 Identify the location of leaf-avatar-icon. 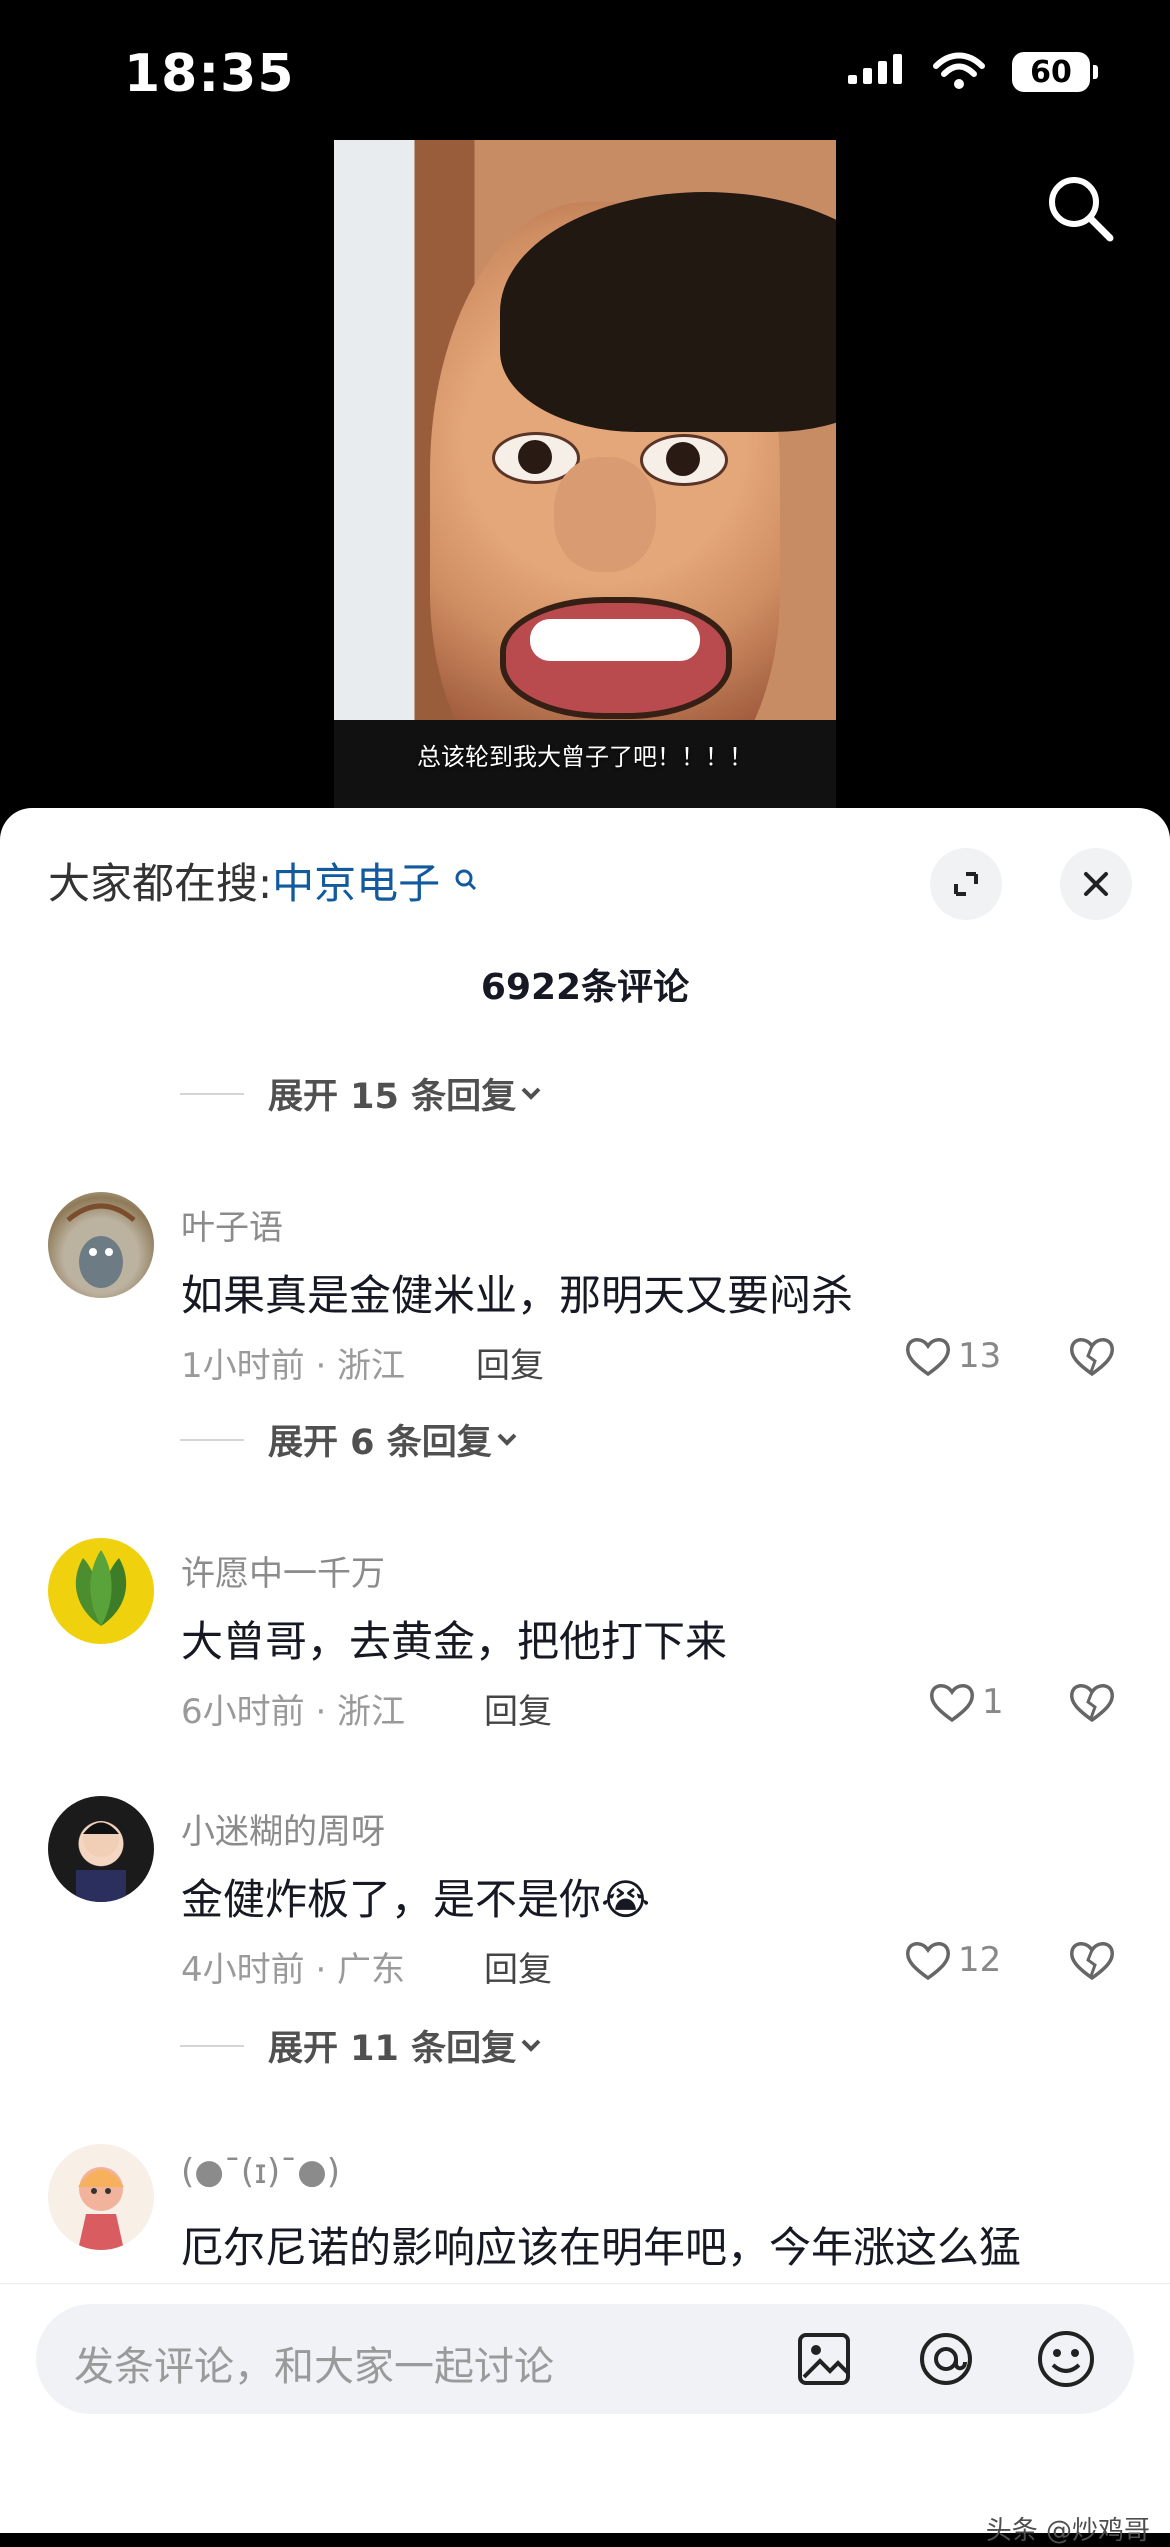
(101, 1588).